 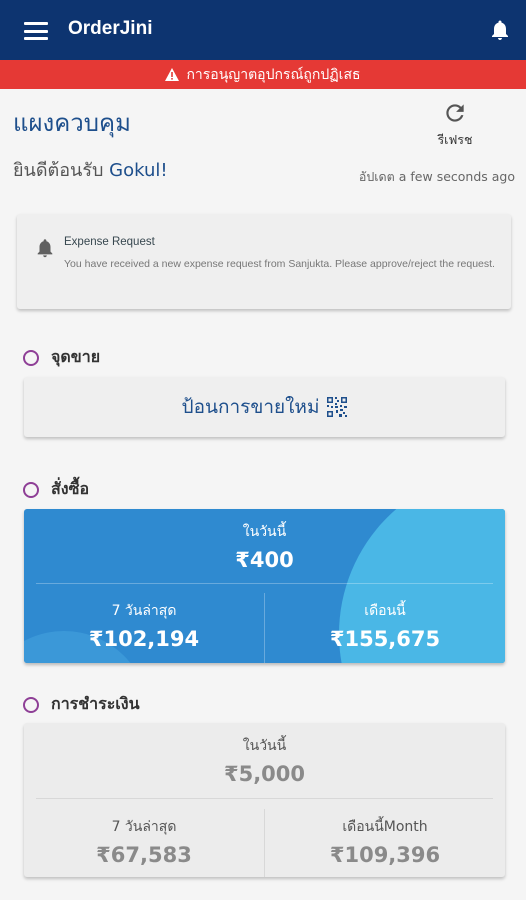 I want to click on refresh-label: รีเฟรช, so click(x=455, y=139).